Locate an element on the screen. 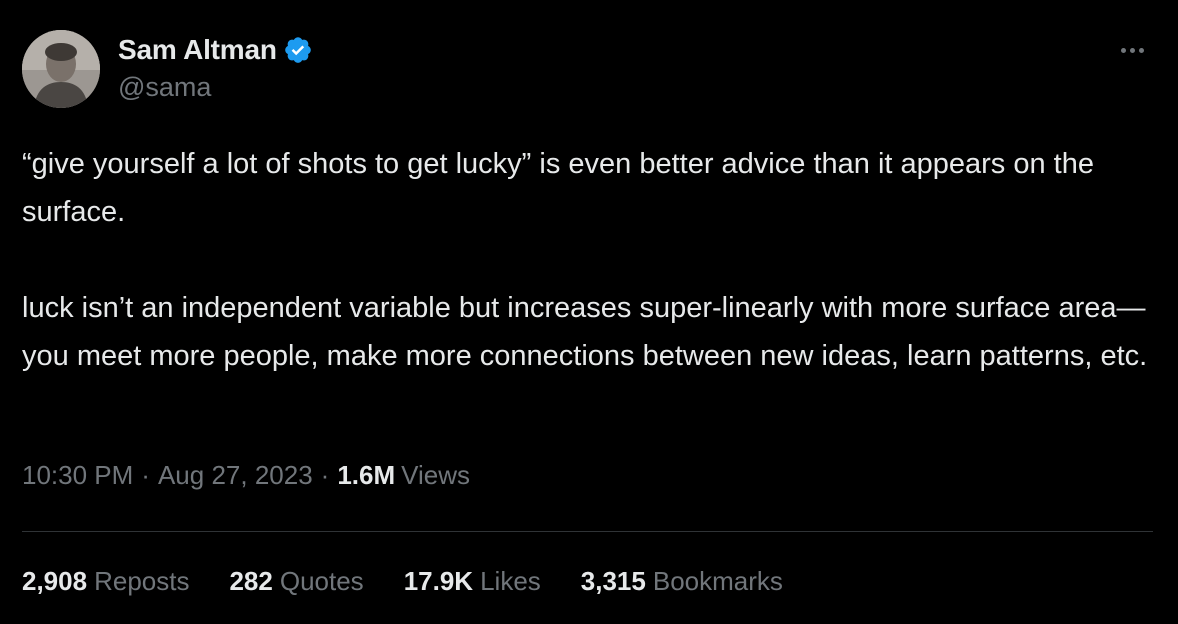 The width and height of the screenshot is (1178, 624). more-options-icon is located at coordinates (1132, 50).